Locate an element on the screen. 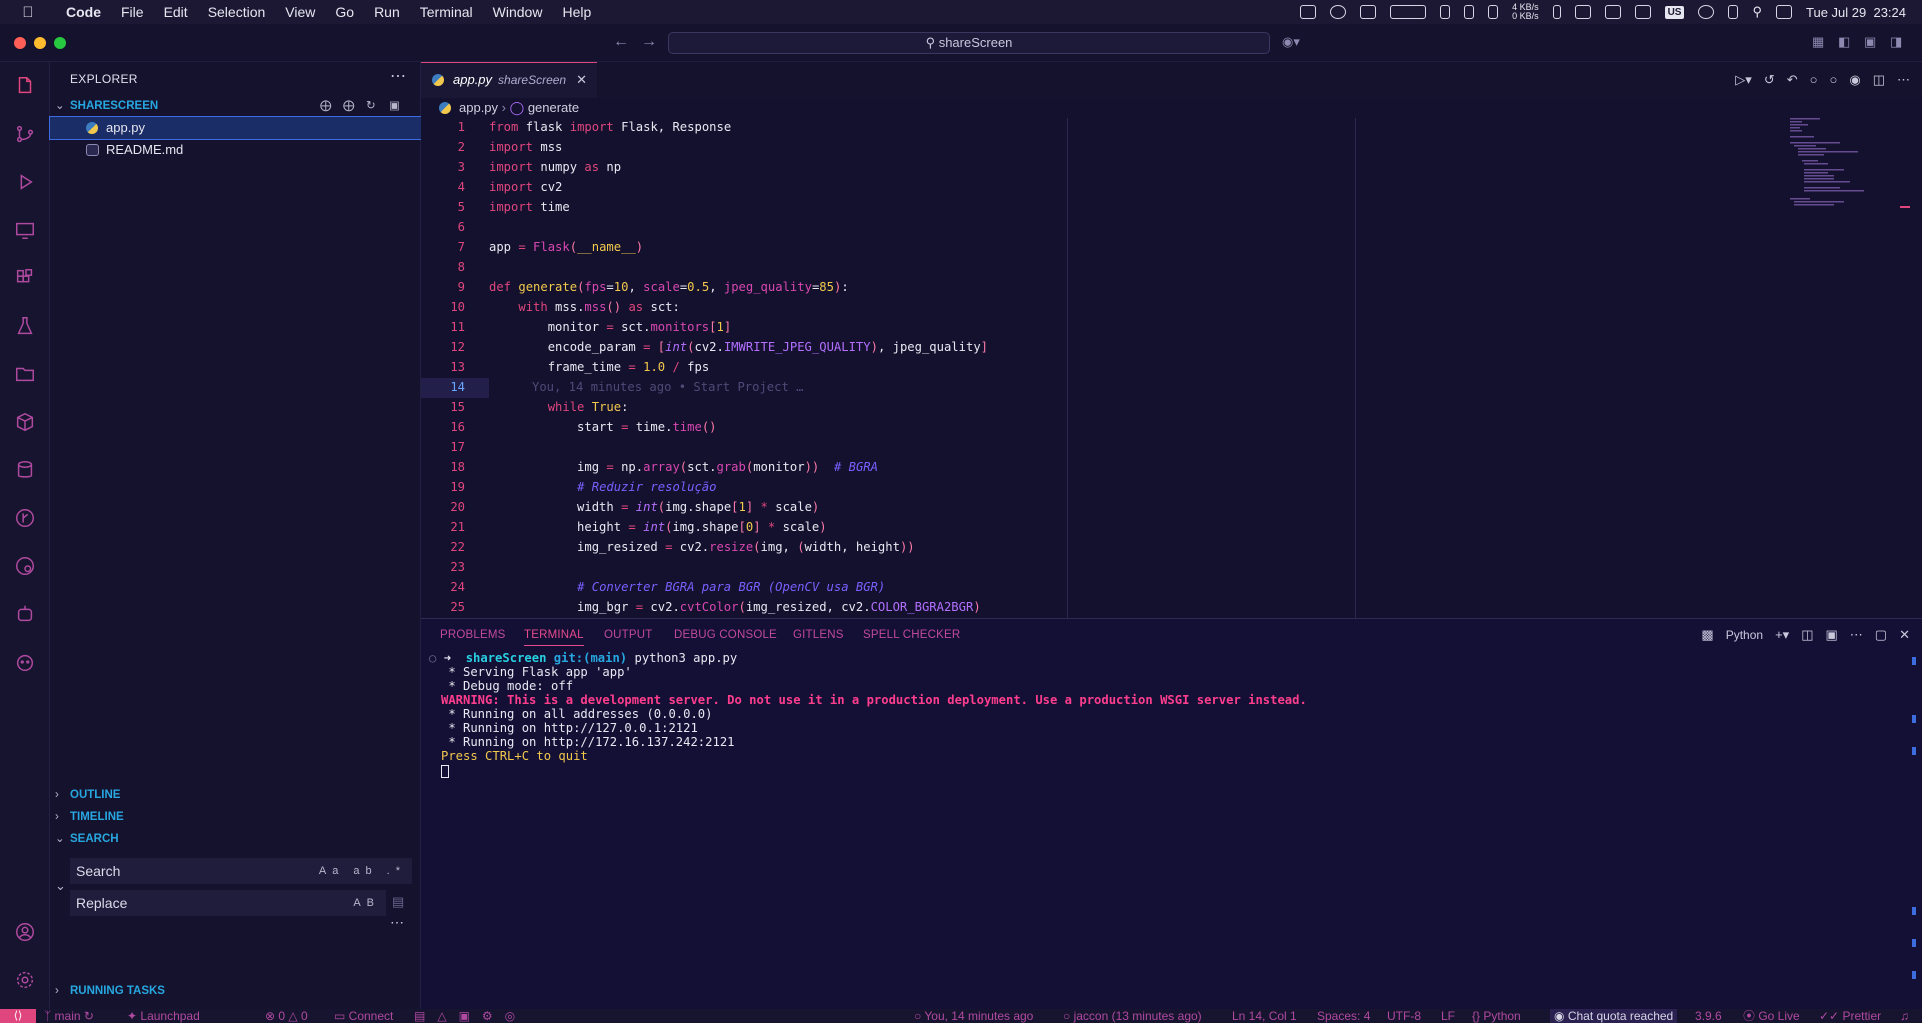  connect-button: ▭ Connect is located at coordinates (363, 1016).